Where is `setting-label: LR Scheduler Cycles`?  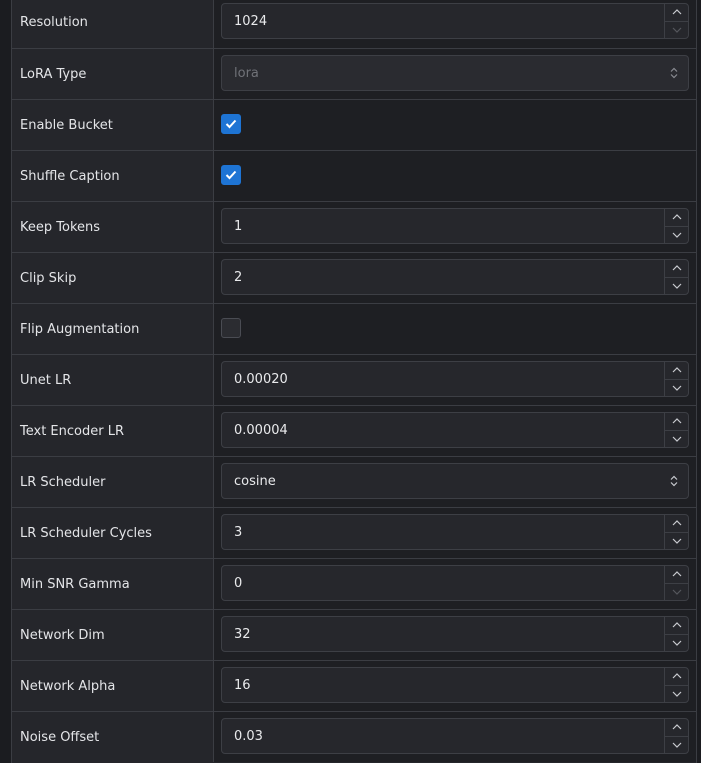
setting-label: LR Scheduler Cycles is located at coordinates (113, 533).